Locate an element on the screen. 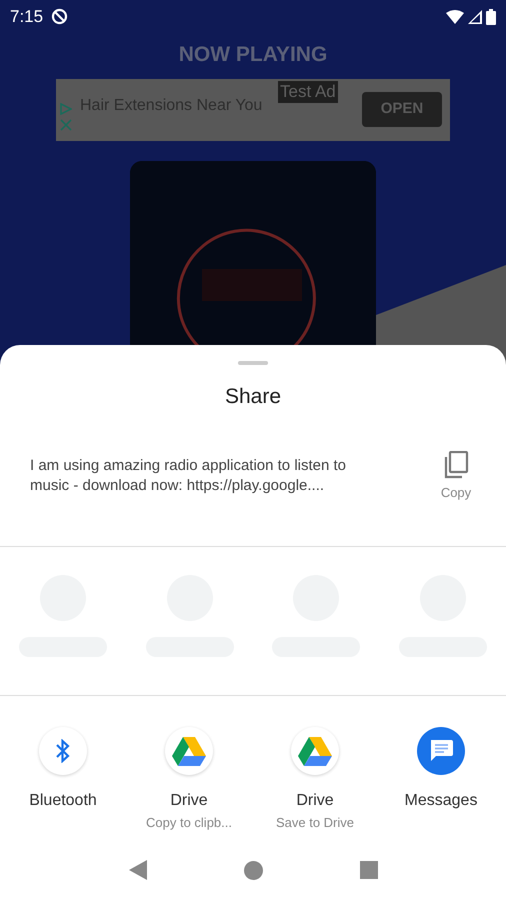 This screenshot has height=900, width=506. screen-title: NOW PLAYING is located at coordinates (253, 54).